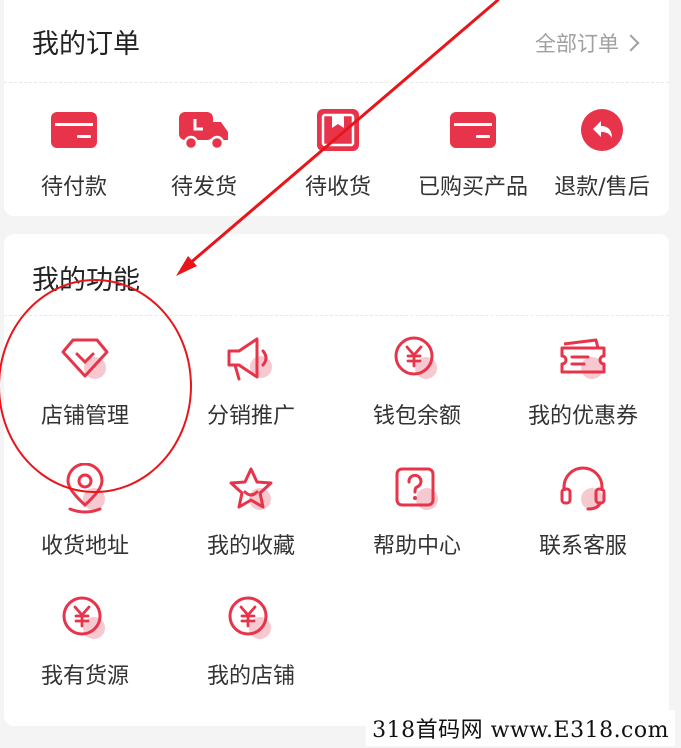 The image size is (681, 748). What do you see at coordinates (520, 728) in the screenshot?
I see `watermark: 318首码网 www.E318.com` at bounding box center [520, 728].